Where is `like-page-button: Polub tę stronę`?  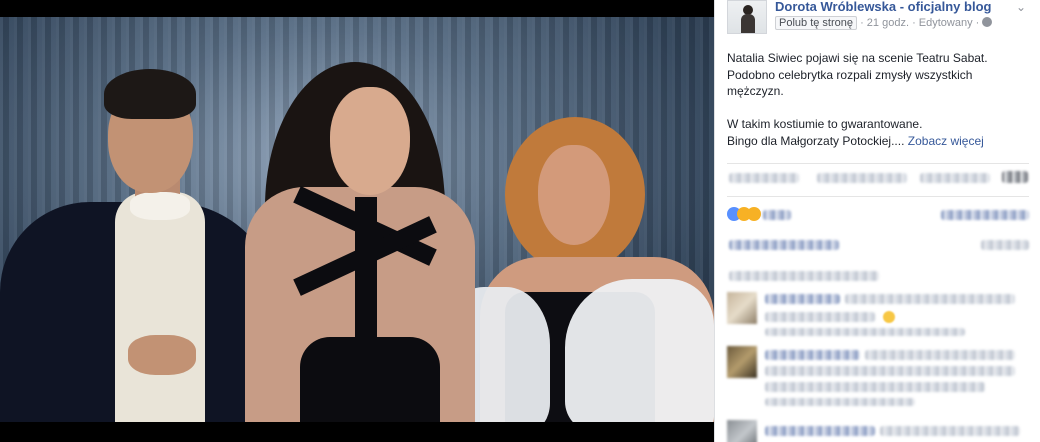
like-page-button: Polub tę stronę is located at coordinates (816, 23).